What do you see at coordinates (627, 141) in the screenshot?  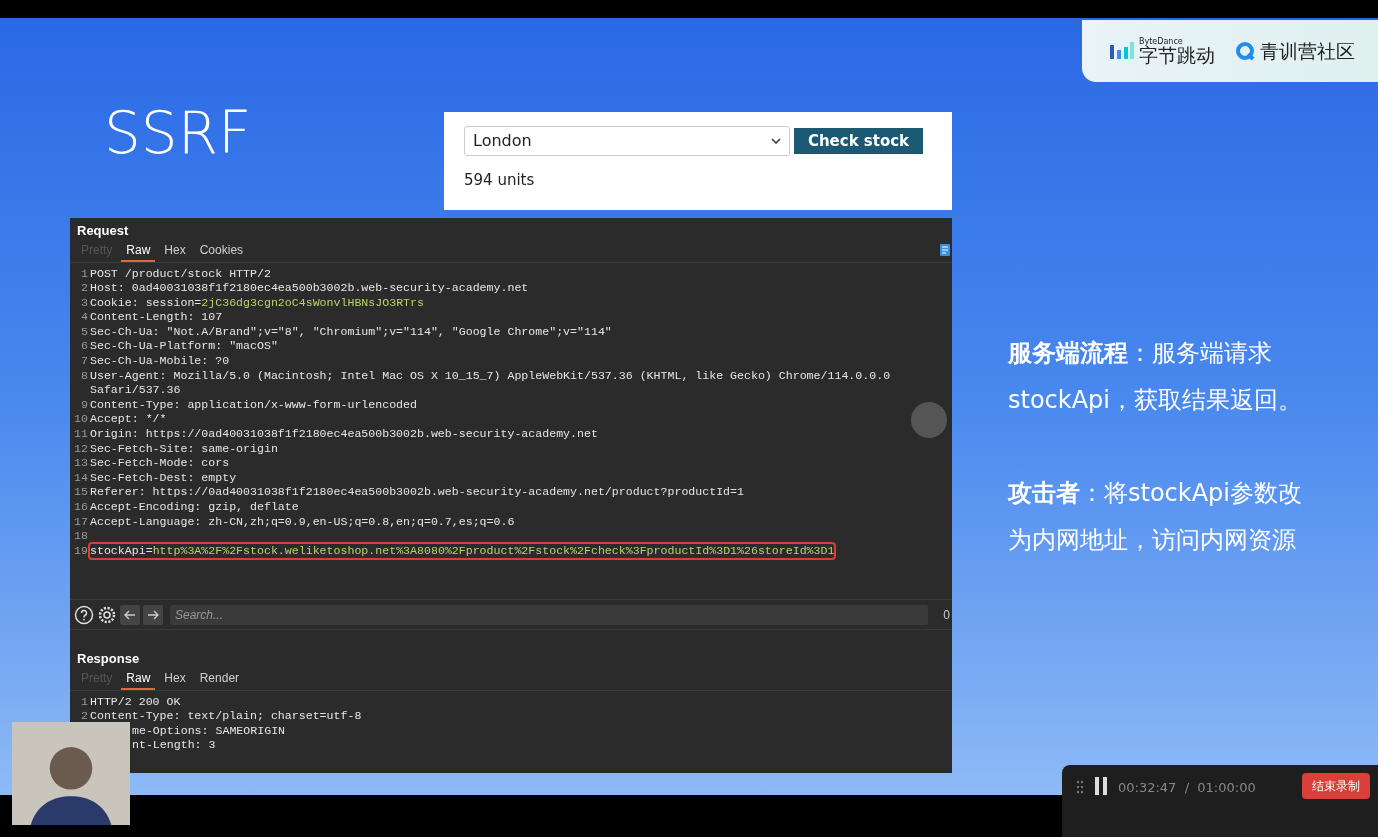 I see `location-select: London` at bounding box center [627, 141].